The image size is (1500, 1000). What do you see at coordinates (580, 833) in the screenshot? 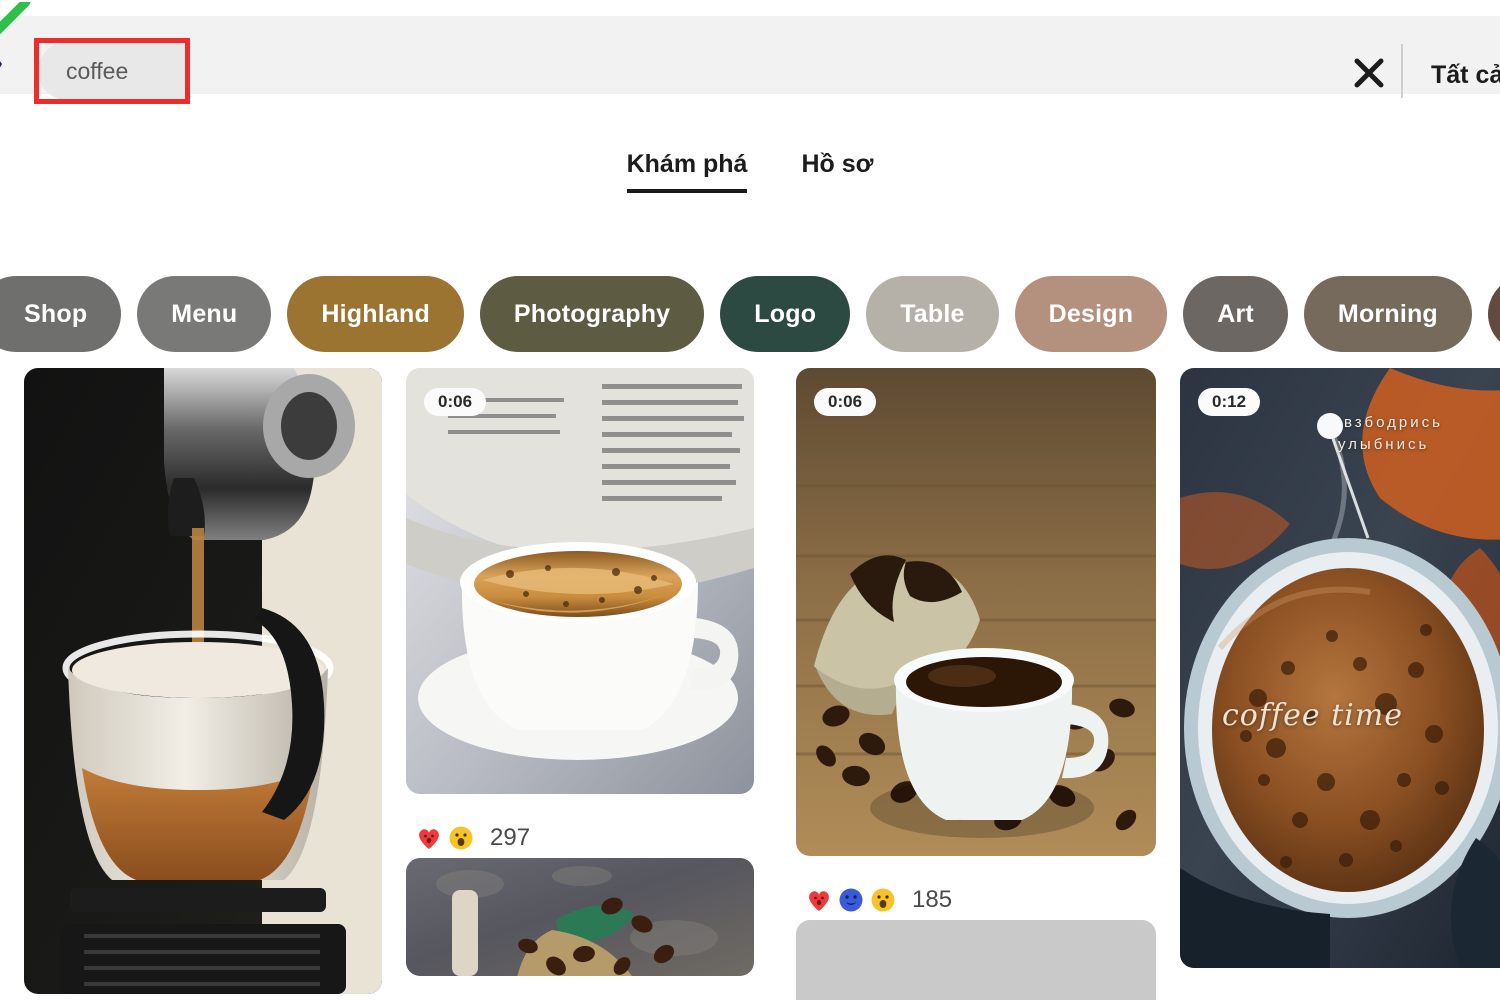
I see `reaction-row: 297` at bounding box center [580, 833].